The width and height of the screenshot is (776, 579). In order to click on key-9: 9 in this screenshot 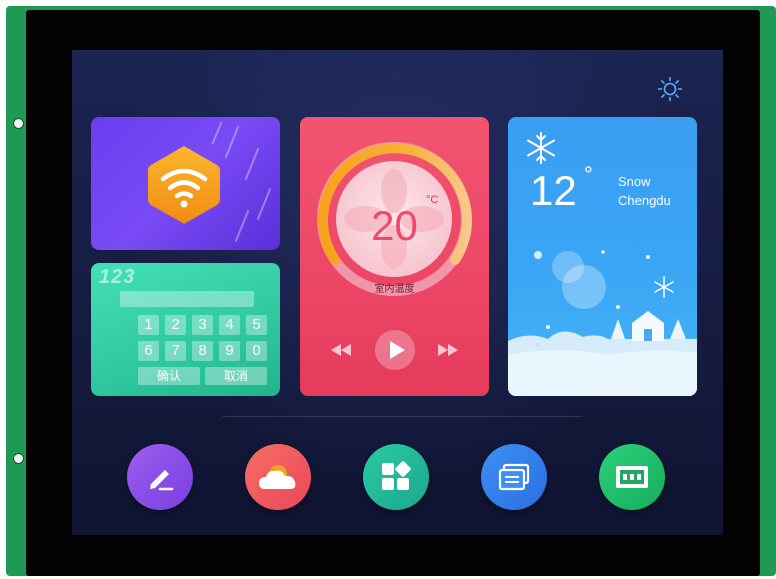, I will do `click(229, 351)`.